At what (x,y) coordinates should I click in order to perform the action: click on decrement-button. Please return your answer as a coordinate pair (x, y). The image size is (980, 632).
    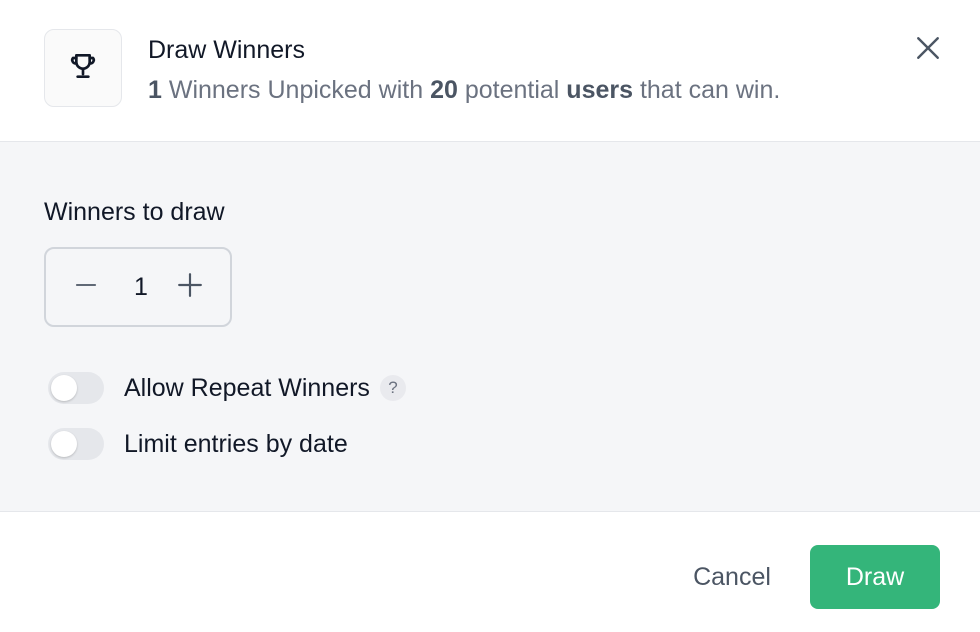
    Looking at the image, I should click on (86, 287).